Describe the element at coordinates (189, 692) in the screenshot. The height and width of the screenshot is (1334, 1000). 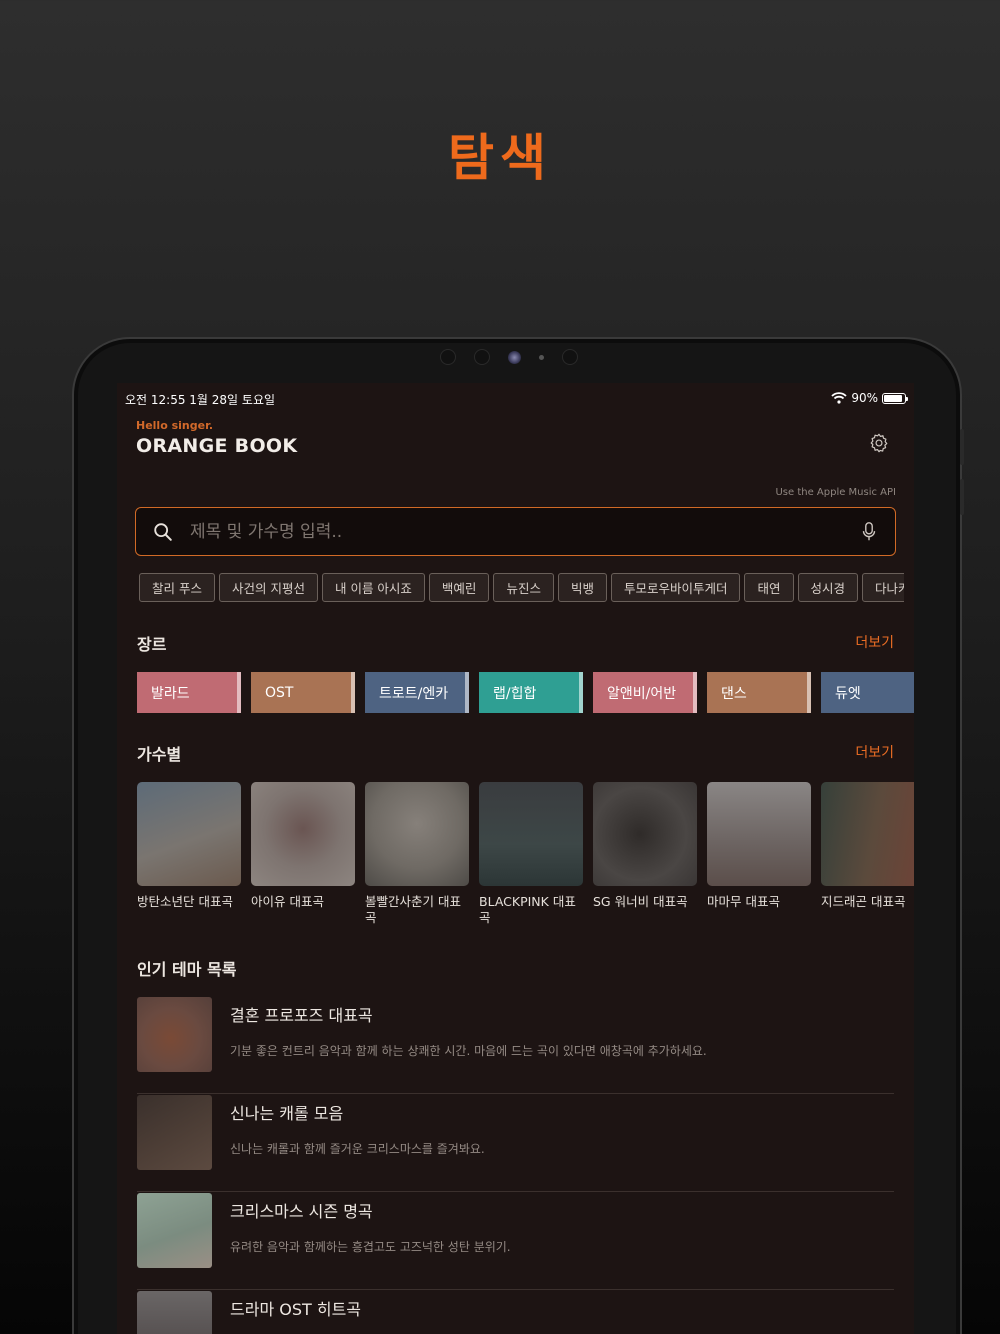
I see `genre-tile: 발라드` at that location.